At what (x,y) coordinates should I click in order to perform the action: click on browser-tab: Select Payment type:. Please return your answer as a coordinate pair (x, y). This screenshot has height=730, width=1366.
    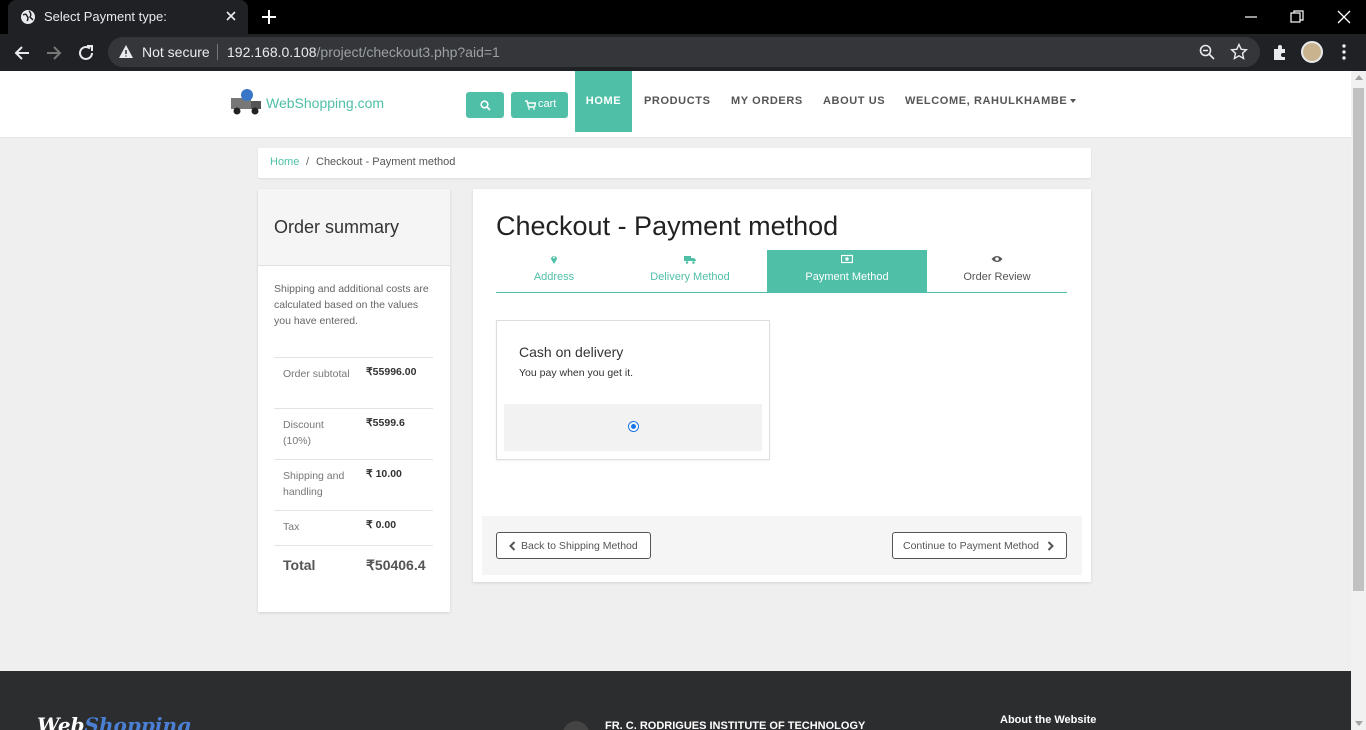
    Looking at the image, I should click on (128, 17).